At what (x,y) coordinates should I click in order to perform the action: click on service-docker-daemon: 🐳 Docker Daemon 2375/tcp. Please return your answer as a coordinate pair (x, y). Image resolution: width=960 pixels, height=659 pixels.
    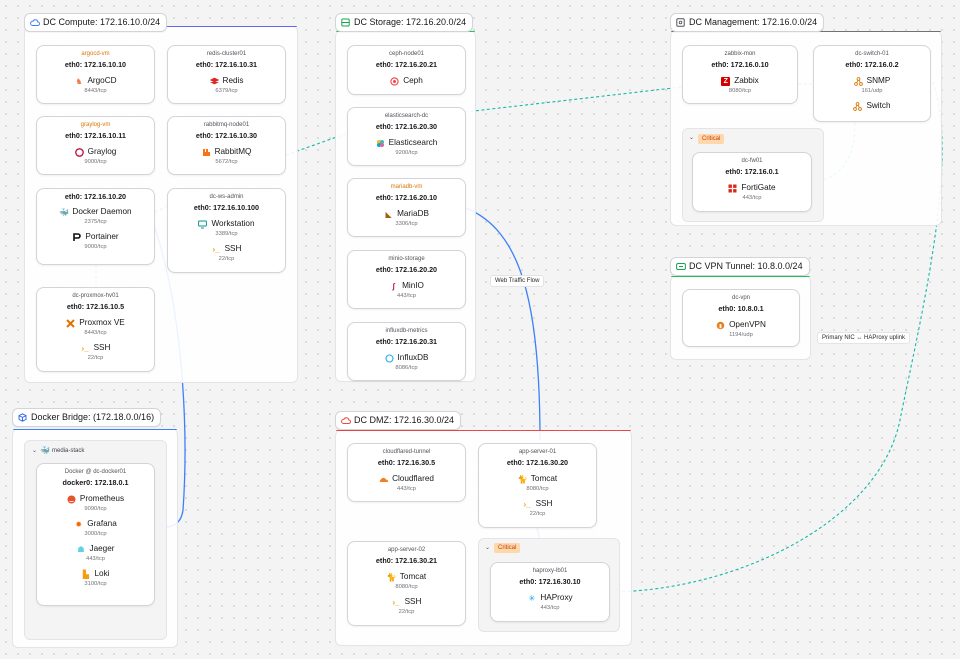
    Looking at the image, I should click on (95, 216).